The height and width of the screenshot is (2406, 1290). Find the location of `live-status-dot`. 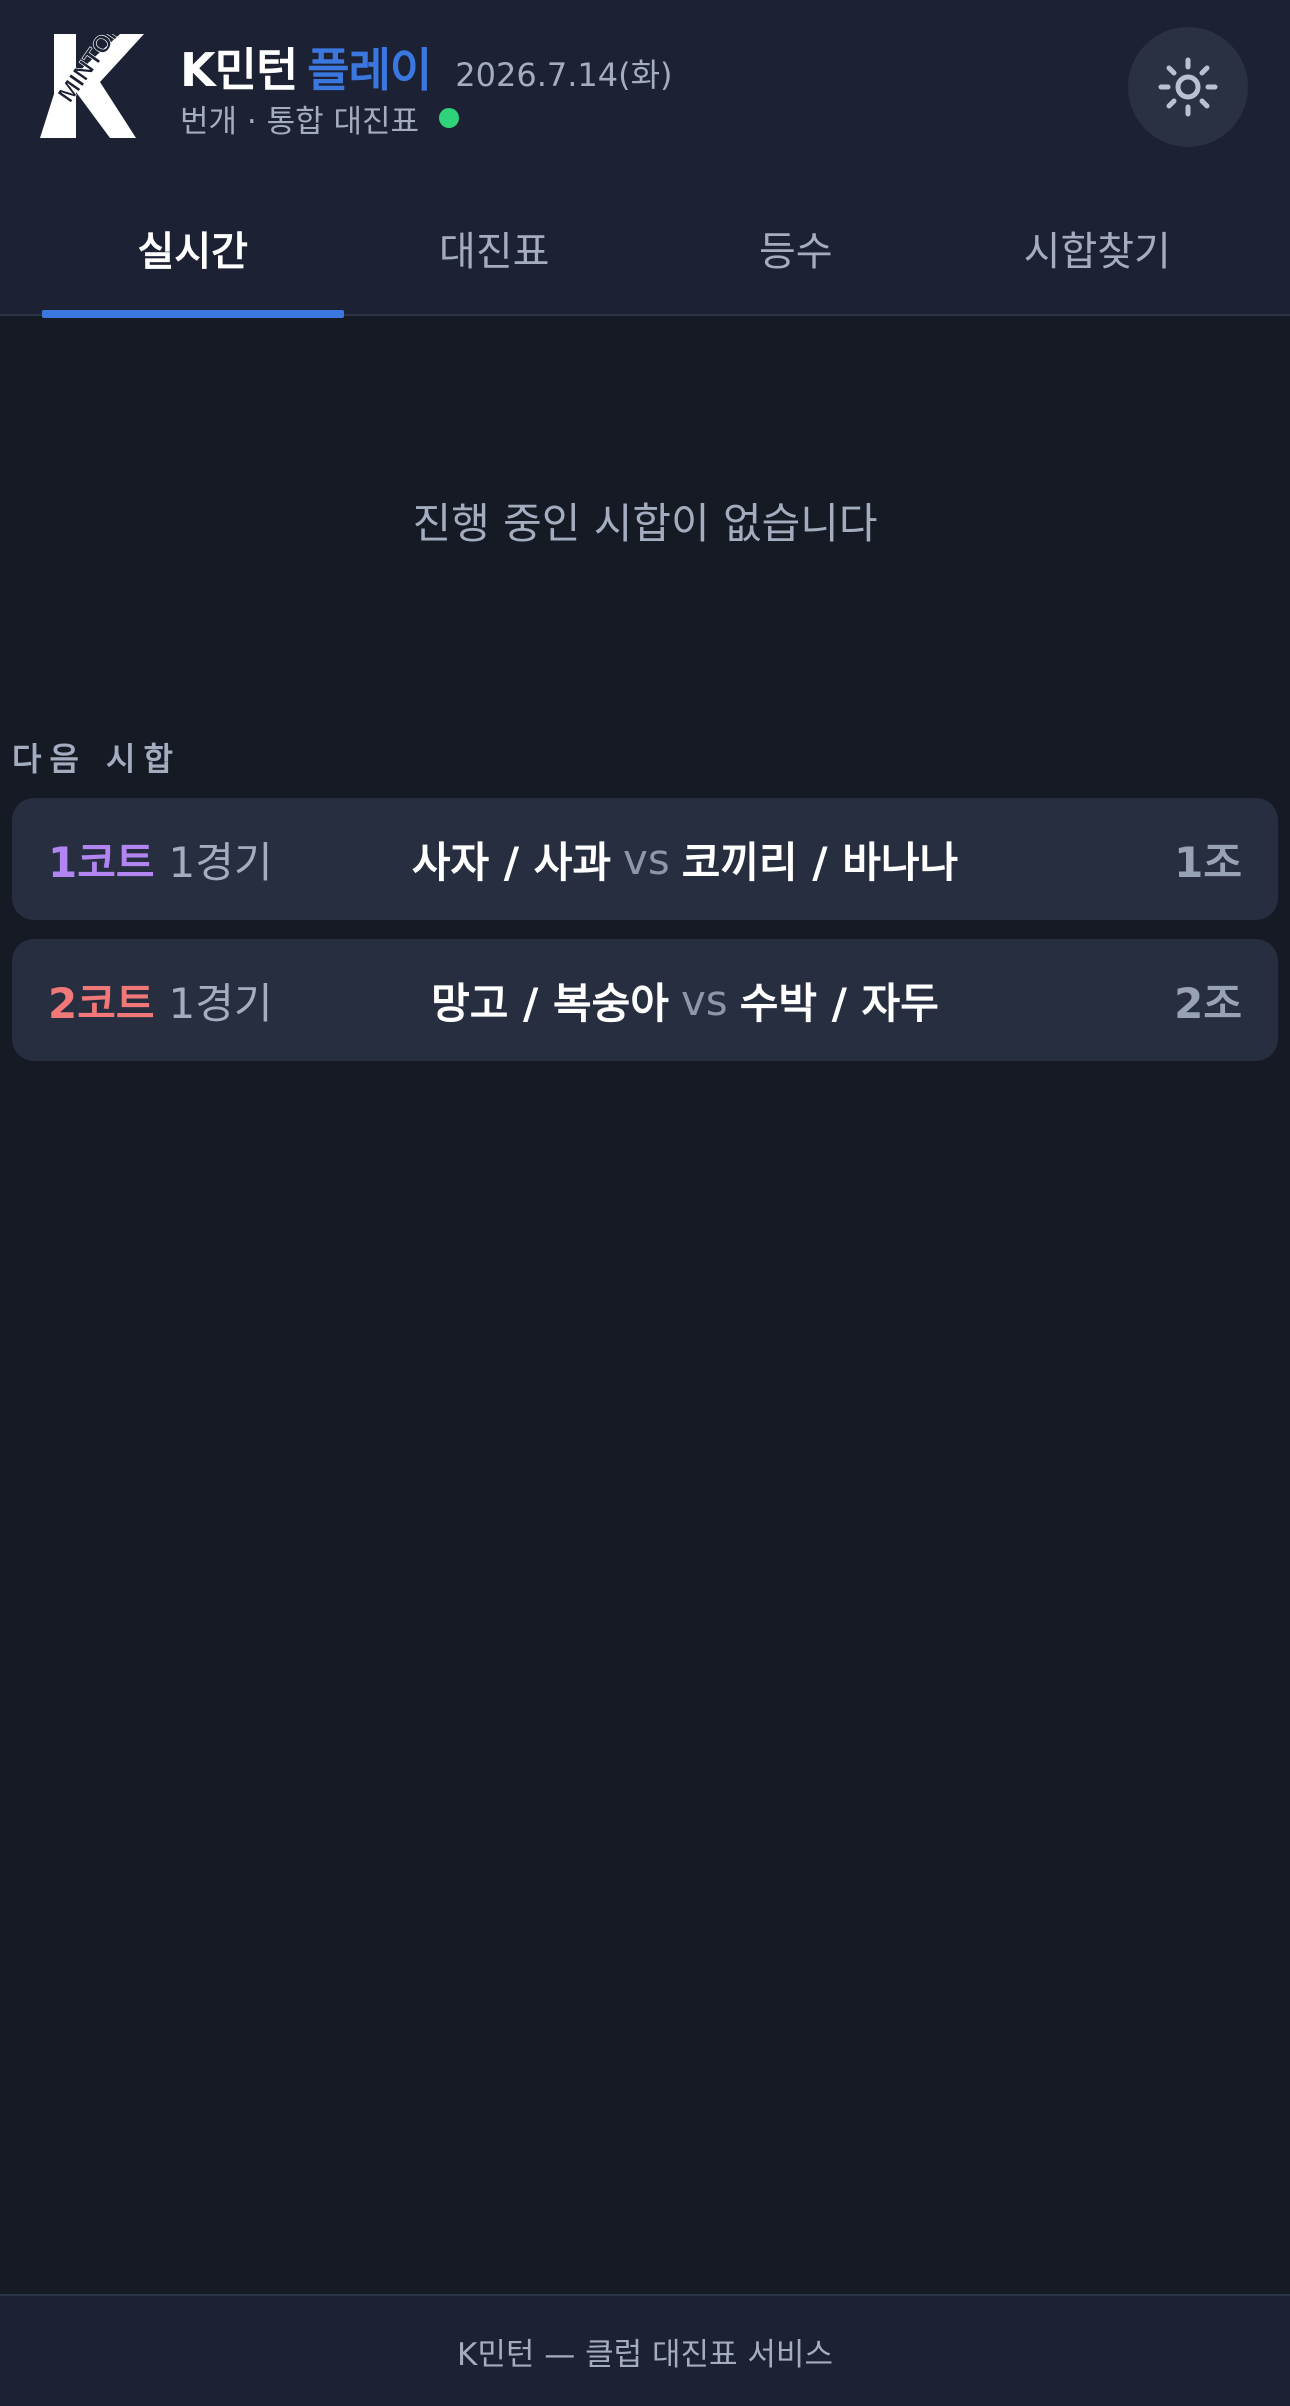

live-status-dot is located at coordinates (449, 118).